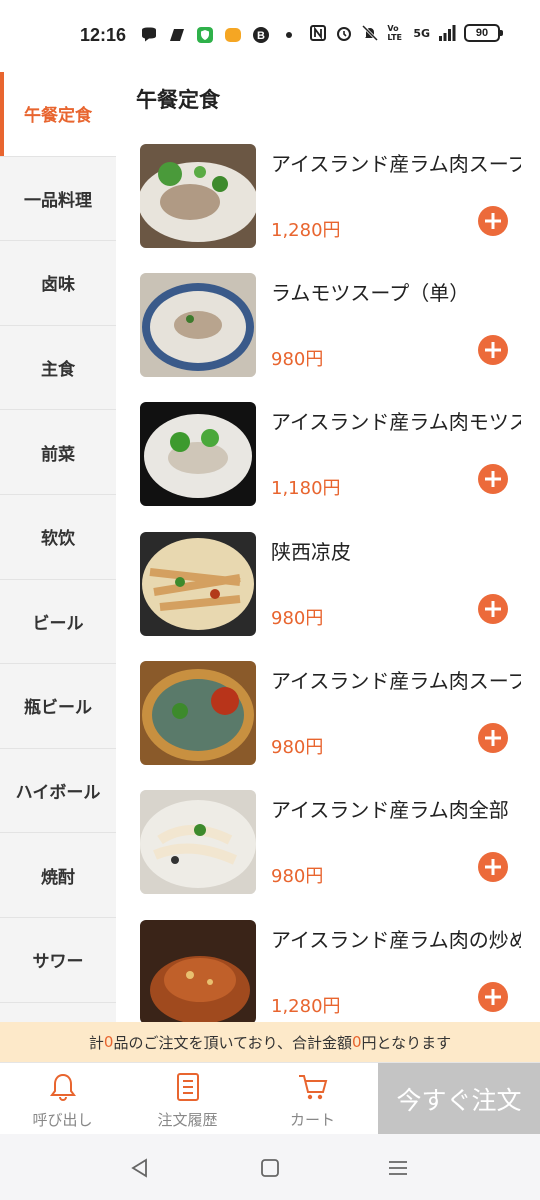 Image resolution: width=540 pixels, height=1200 pixels. I want to click on call-staff-button: 呼び出し, so click(62, 1099).